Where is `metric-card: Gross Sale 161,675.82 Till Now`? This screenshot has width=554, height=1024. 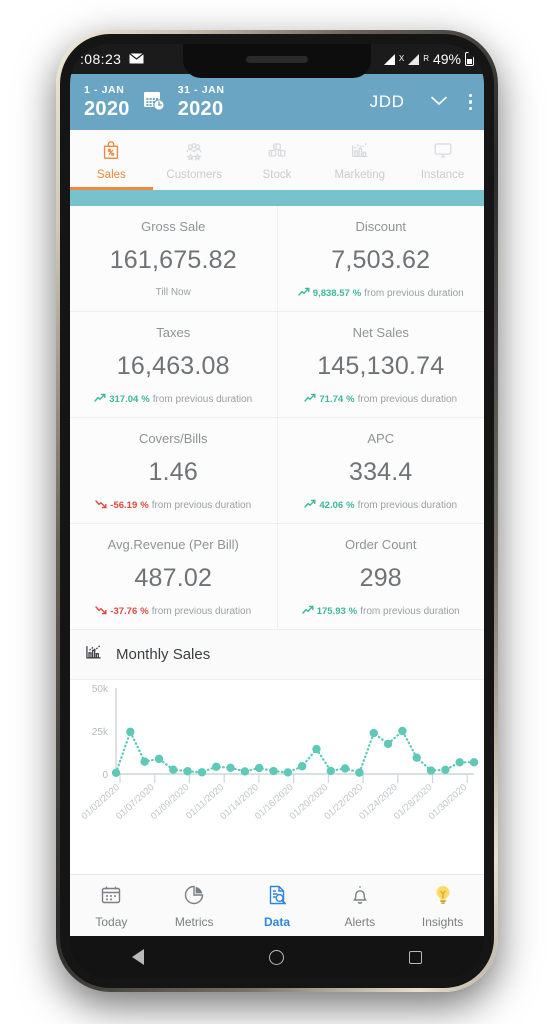 metric-card: Gross Sale 161,675.82 Till Now is located at coordinates (173, 258).